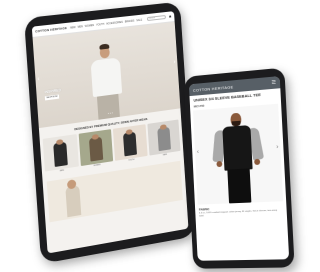  What do you see at coordinates (79, 27) in the screenshot?
I see `nav-item: MEN` at bounding box center [79, 27].